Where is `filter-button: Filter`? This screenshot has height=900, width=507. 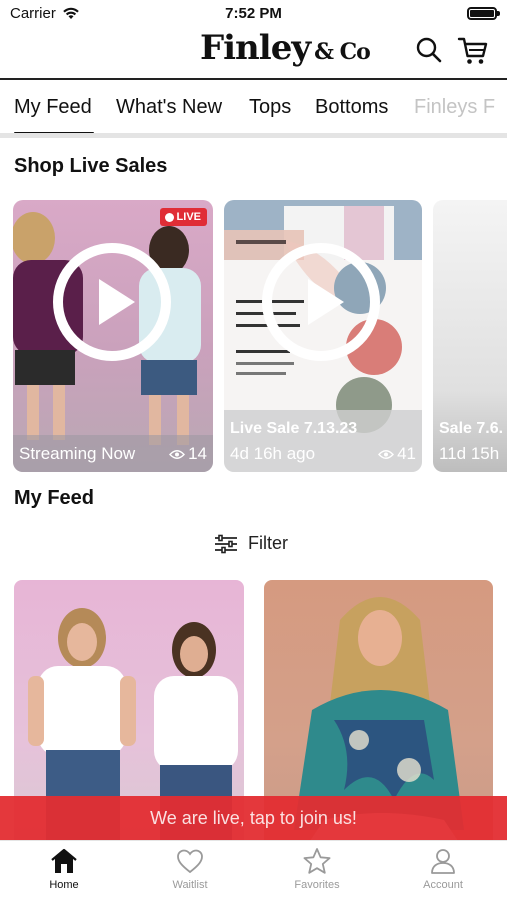
filter-button: Filter is located at coordinates (251, 543).